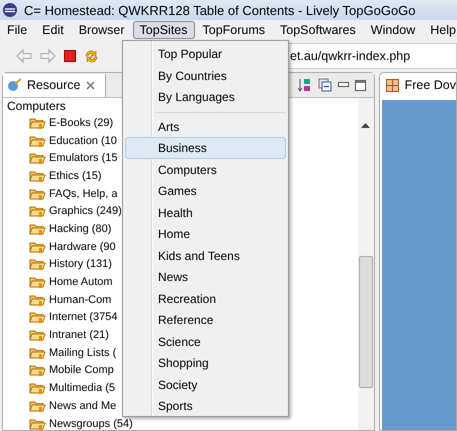 Image resolution: width=457 pixels, height=431 pixels. Describe the element at coordinates (80, 300) in the screenshot. I see `tree-item: Human-Com` at that location.